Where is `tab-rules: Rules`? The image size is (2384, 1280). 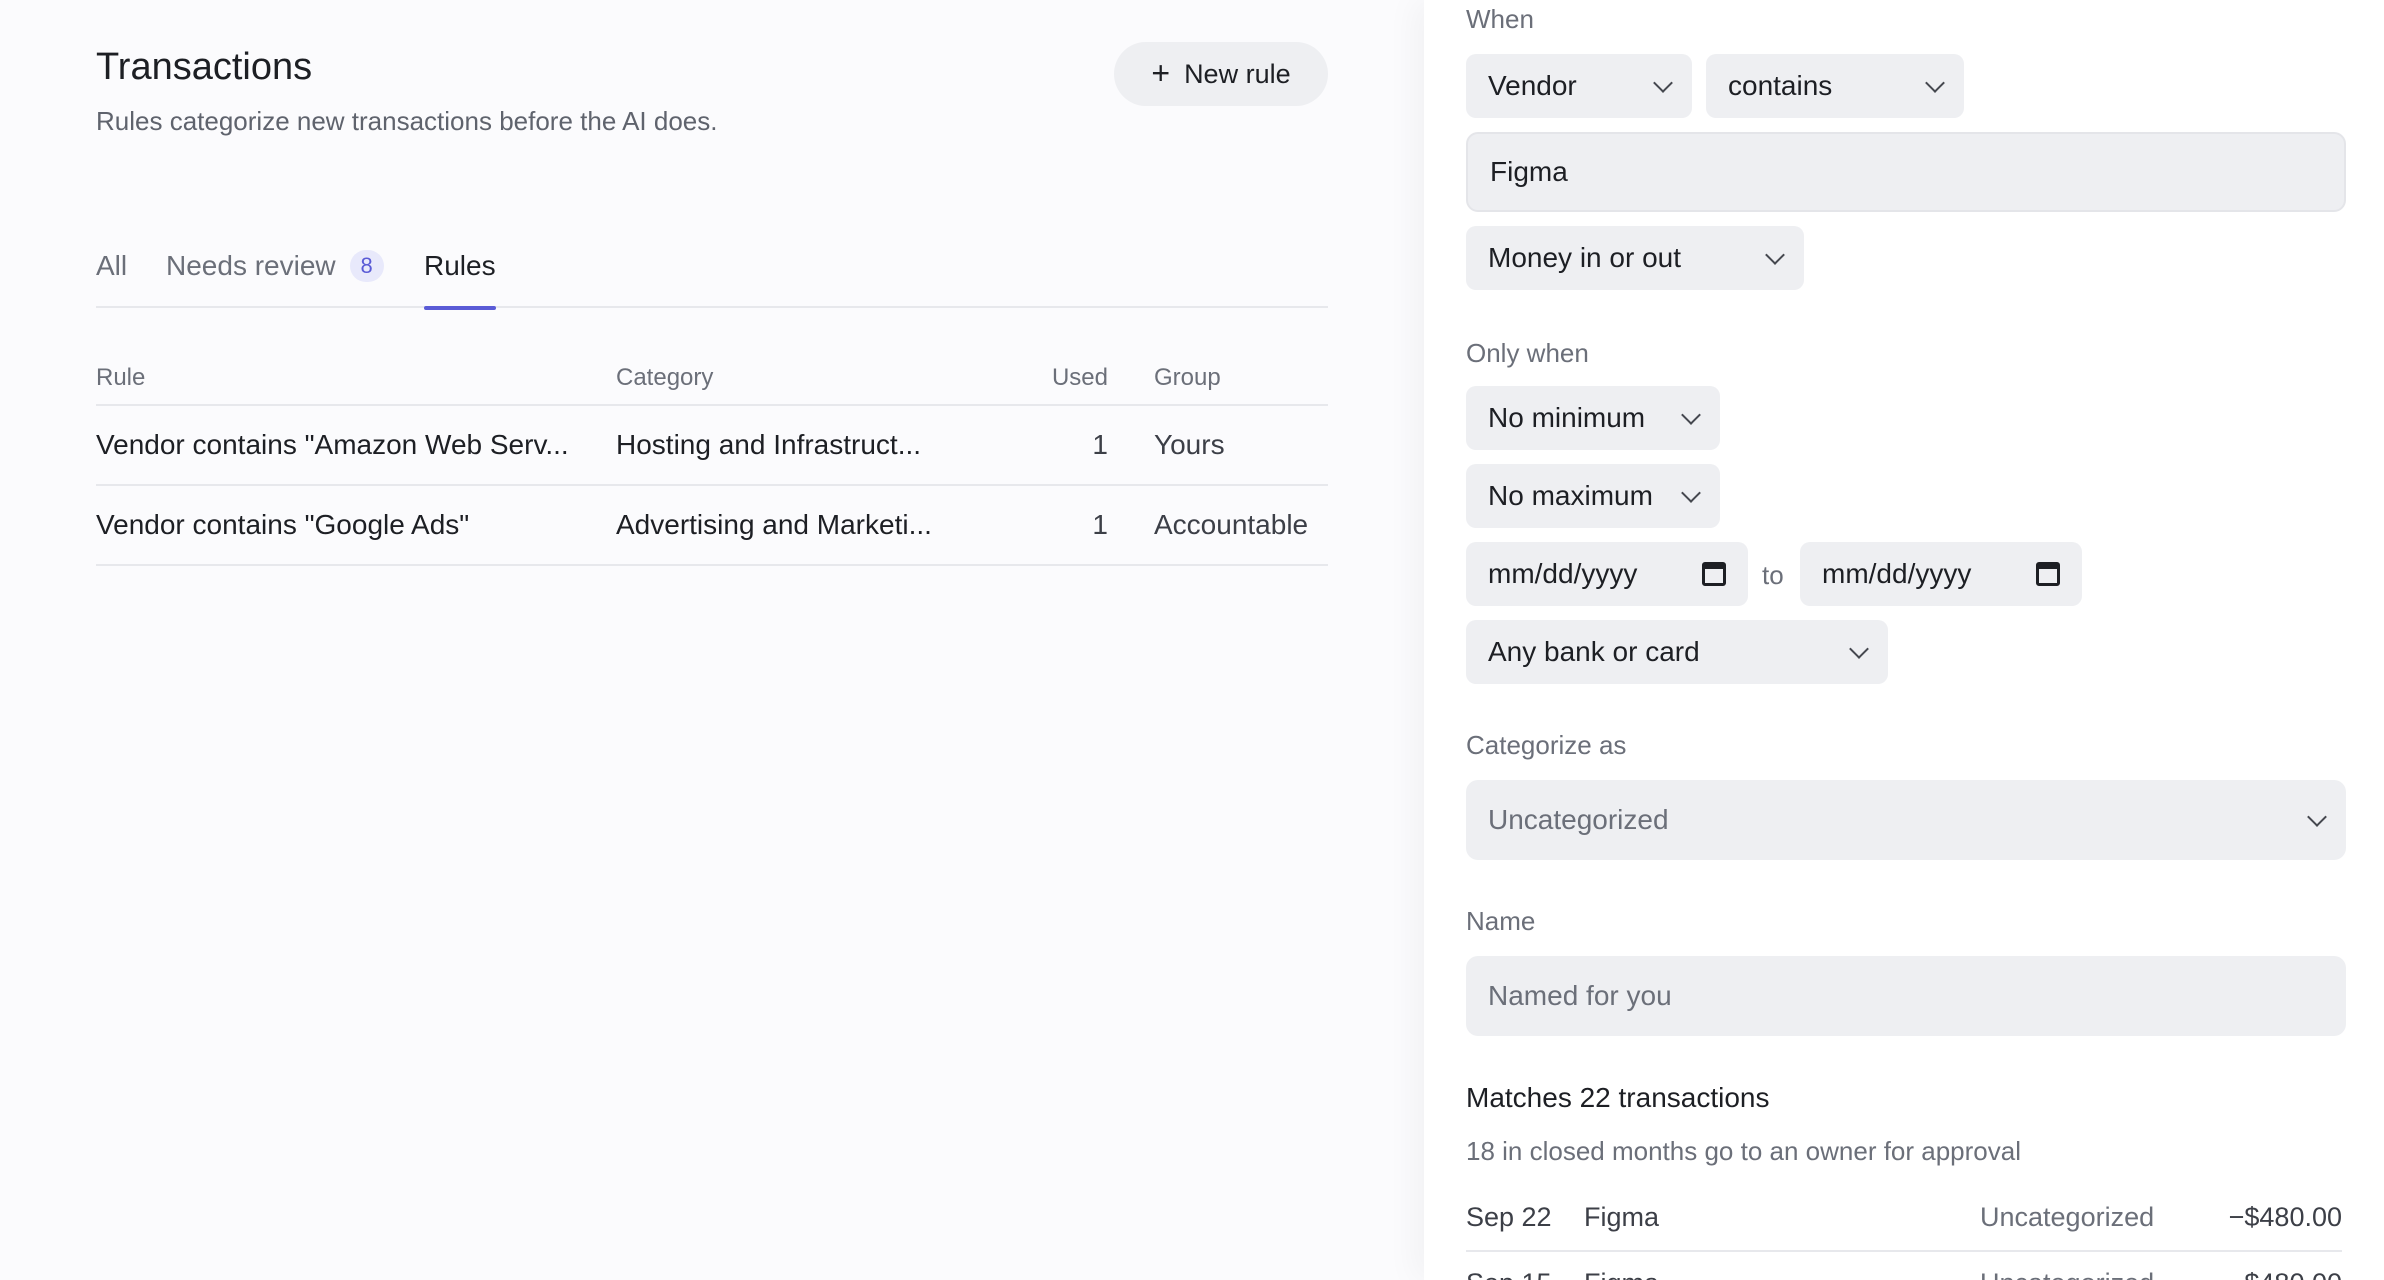
tab-rules: Rules is located at coordinates (460, 280).